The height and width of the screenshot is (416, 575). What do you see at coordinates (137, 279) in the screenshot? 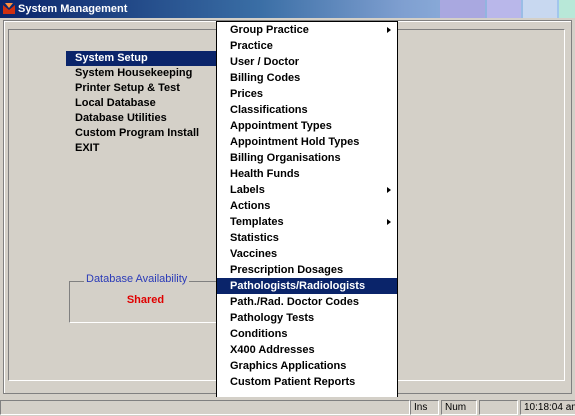
I see `database-availability-legend: Database Availability` at bounding box center [137, 279].